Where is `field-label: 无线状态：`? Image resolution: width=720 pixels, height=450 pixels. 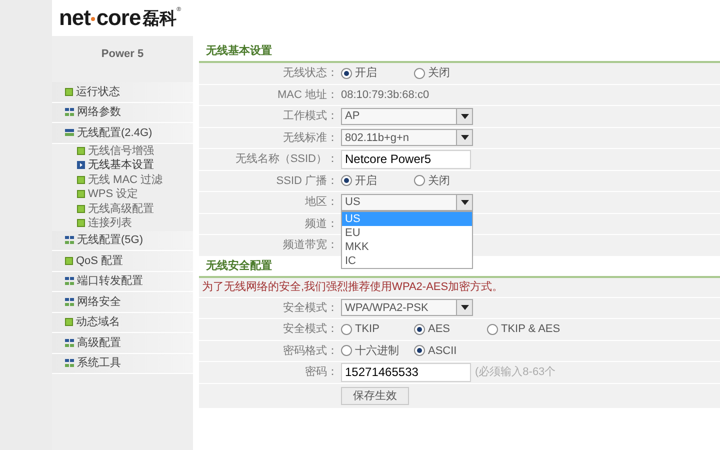 field-label: 无线状态： is located at coordinates (310, 73).